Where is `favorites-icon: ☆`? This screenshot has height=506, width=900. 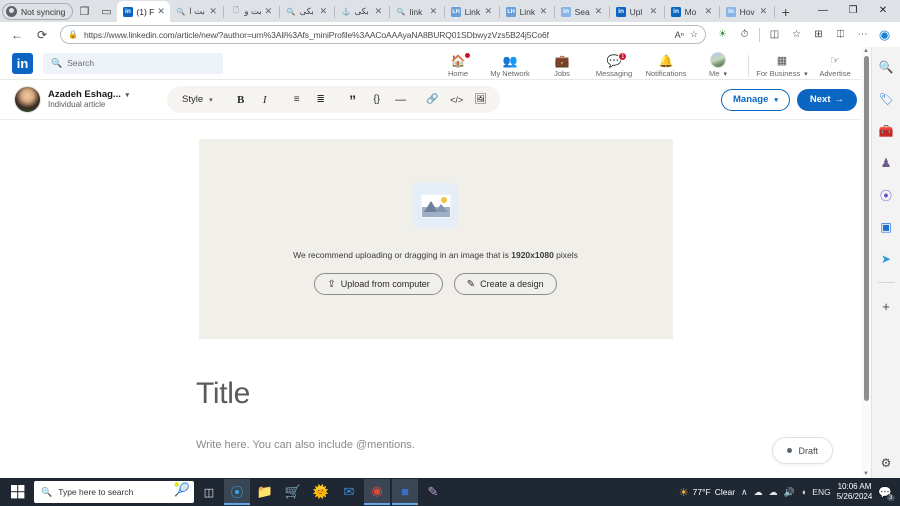
favorites-icon: ☆ is located at coordinates (796, 34).